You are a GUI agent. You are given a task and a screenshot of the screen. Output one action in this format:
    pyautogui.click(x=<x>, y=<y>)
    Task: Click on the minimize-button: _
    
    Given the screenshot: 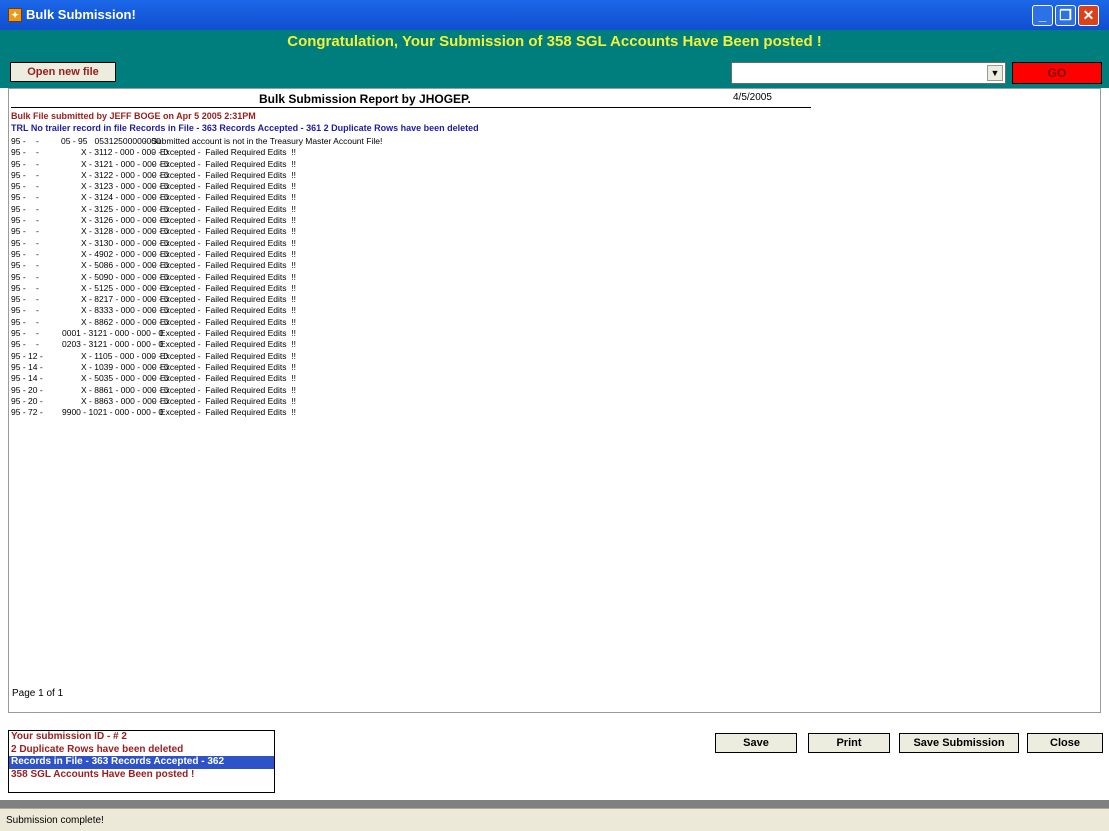 What is the action you would take?
    pyautogui.click(x=1042, y=15)
    